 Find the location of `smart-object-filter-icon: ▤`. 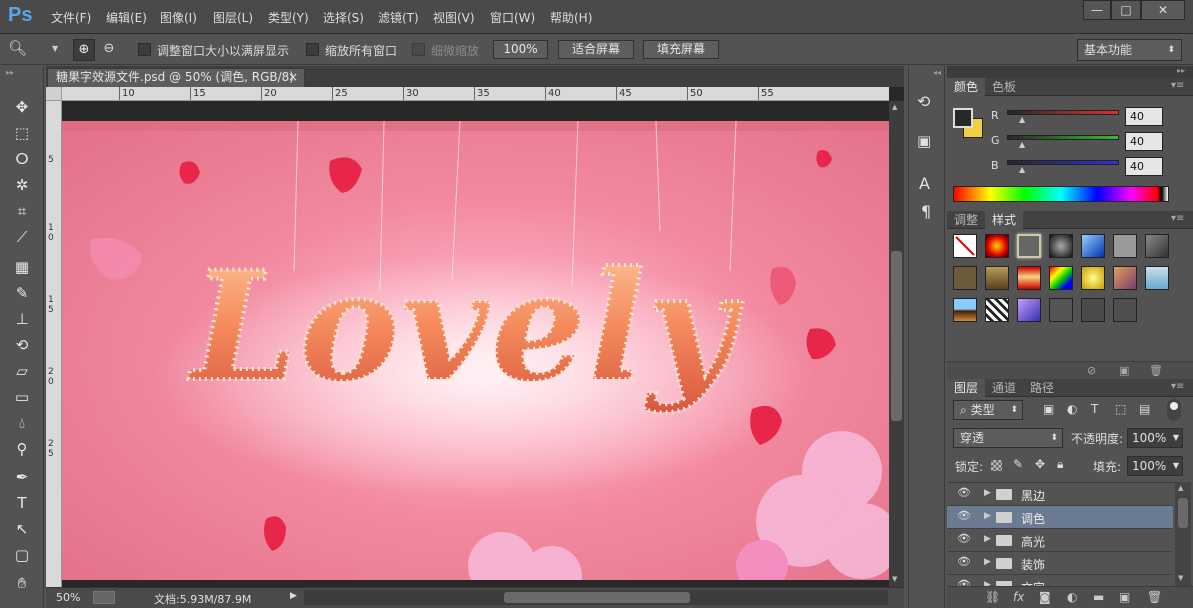

smart-object-filter-icon: ▤ is located at coordinates (1144, 409).